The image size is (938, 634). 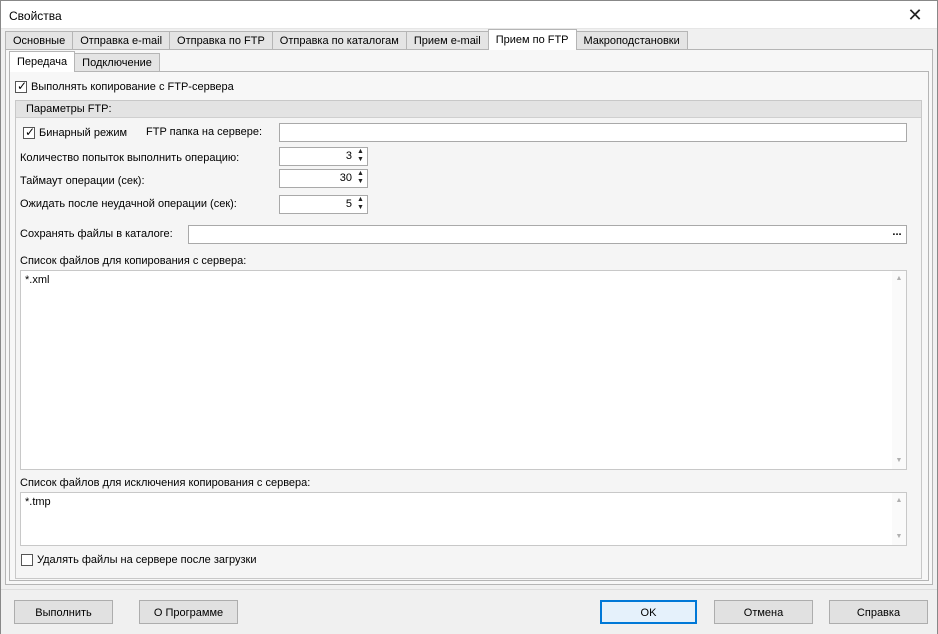 I want to click on binary-mode-label: Бинарный режим, so click(x=83, y=133).